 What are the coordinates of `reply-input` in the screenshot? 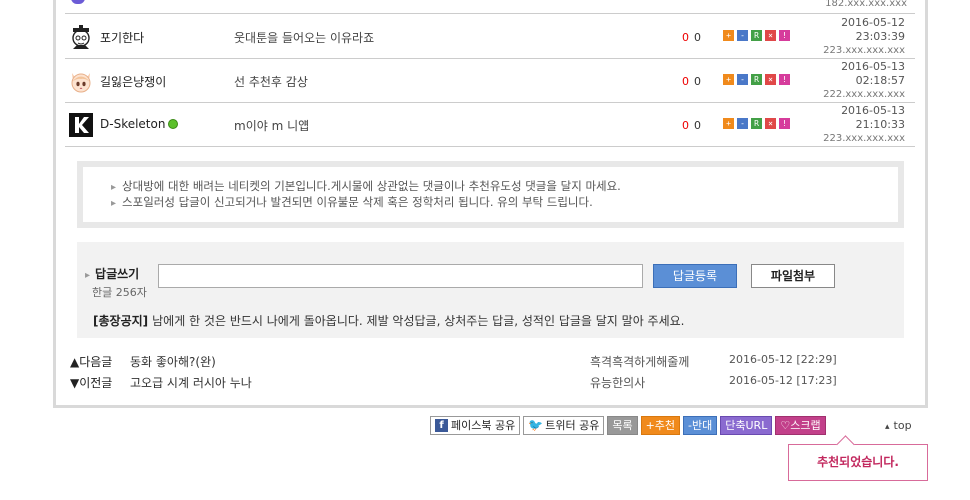 It's located at (400, 276).